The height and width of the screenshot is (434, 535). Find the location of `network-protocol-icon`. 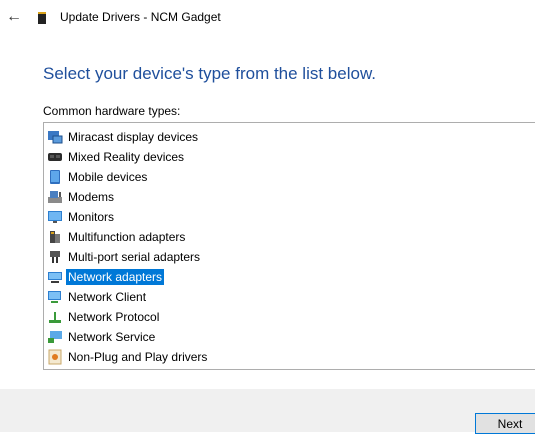

network-protocol-icon is located at coordinates (55, 317).